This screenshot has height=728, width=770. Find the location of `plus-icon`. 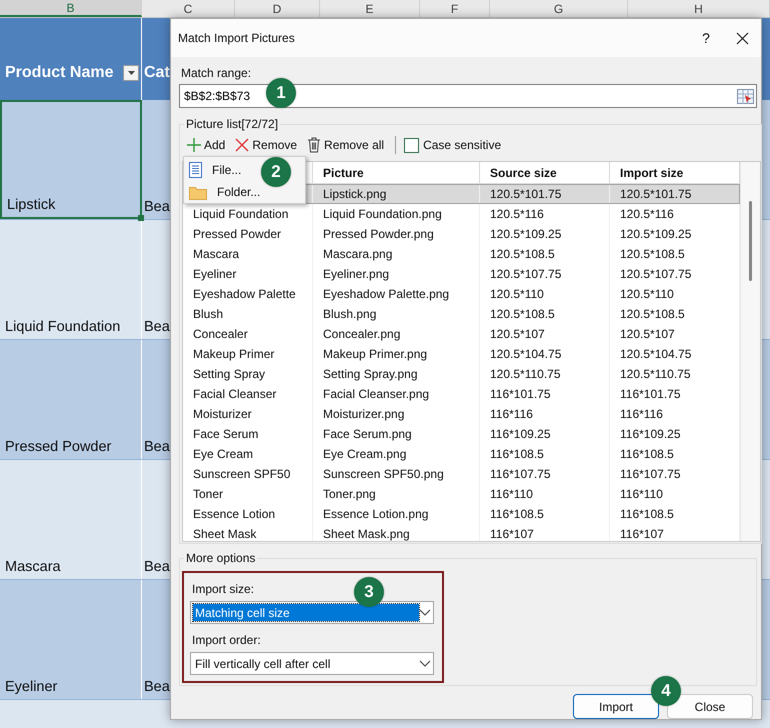

plus-icon is located at coordinates (194, 145).